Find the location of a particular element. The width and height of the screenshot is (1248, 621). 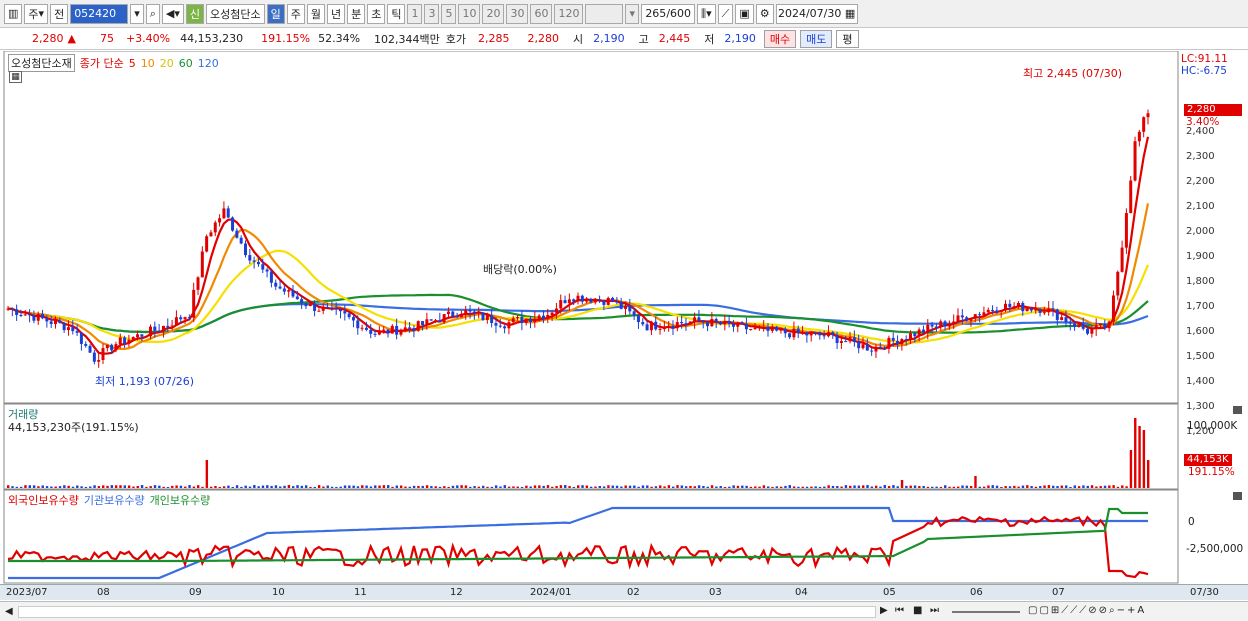

eval-button: 평 is located at coordinates (847, 38).